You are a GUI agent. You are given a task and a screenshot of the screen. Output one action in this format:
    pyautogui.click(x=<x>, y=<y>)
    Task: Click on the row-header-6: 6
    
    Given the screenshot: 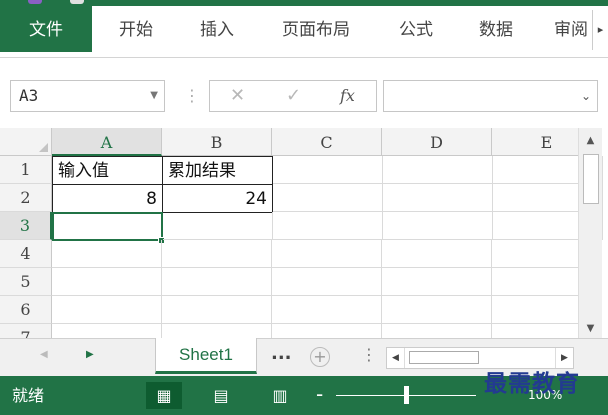 What is the action you would take?
    pyautogui.click(x=26, y=310)
    